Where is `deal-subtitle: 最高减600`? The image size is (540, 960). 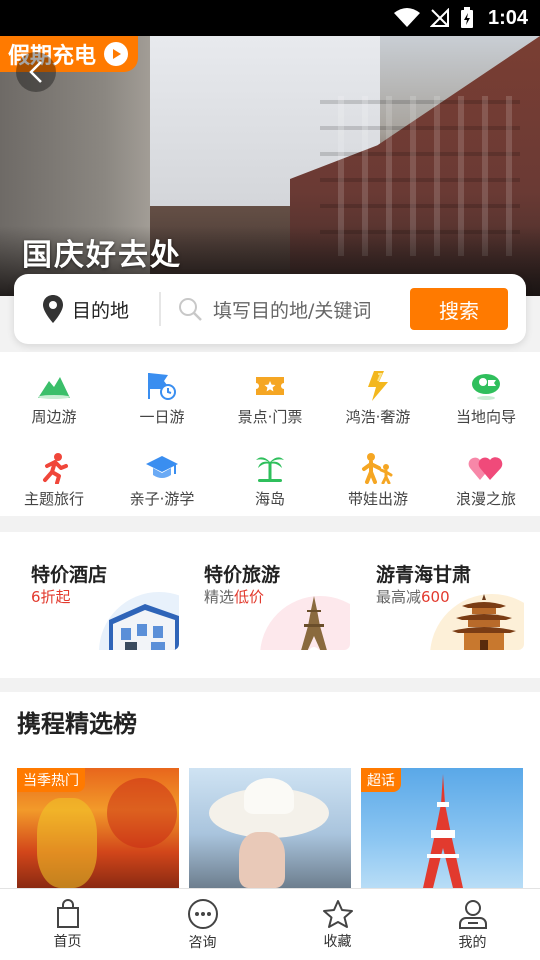 deal-subtitle: 最高减600 is located at coordinates (413, 596).